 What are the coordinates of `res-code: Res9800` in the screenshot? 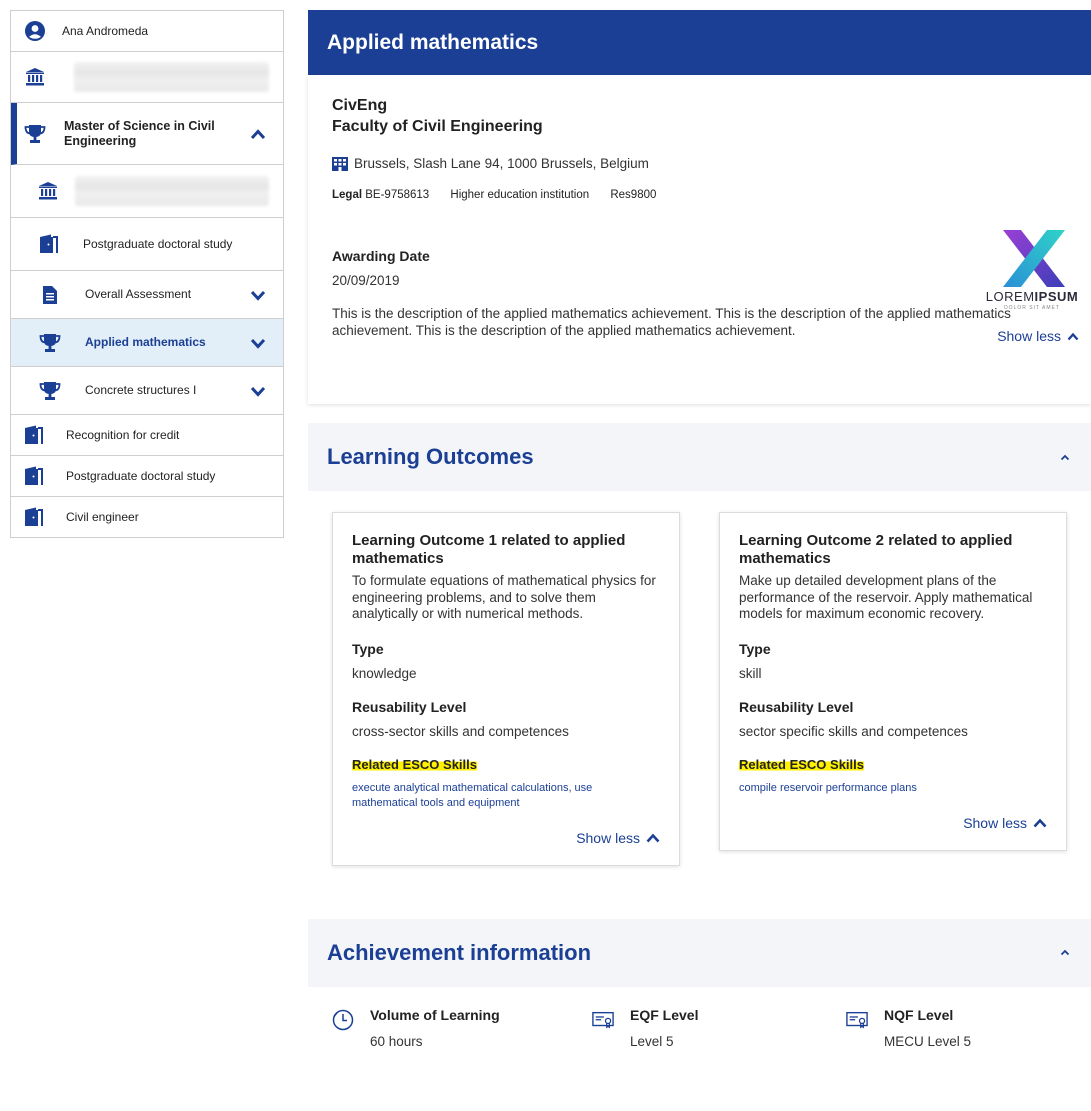 It's located at (633, 195).